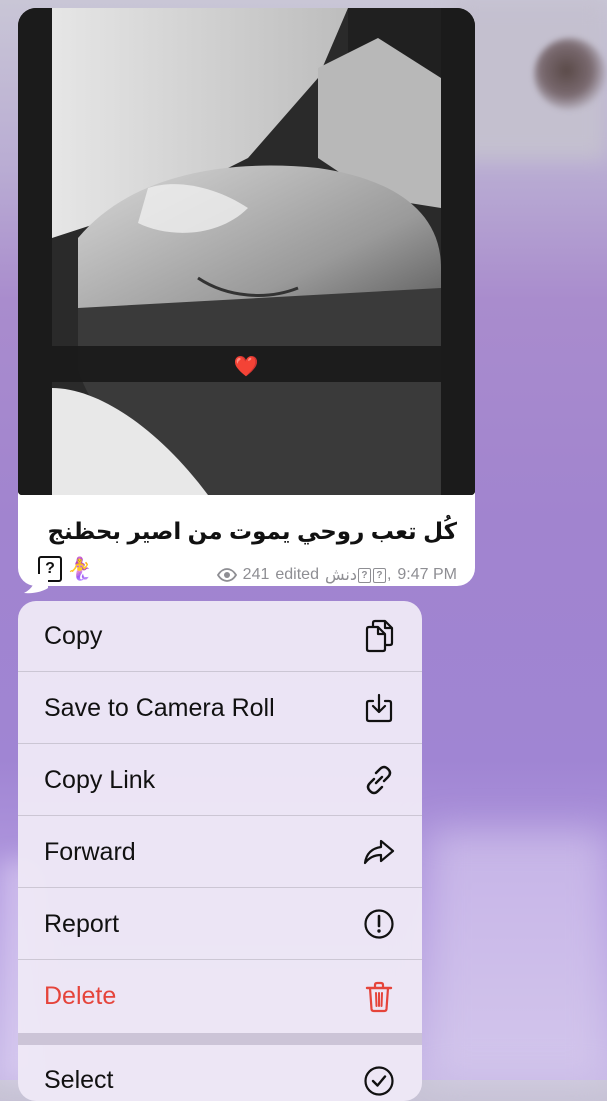 Image resolution: width=607 pixels, height=1101 pixels. What do you see at coordinates (379, 708) in the screenshot?
I see `download-icon` at bounding box center [379, 708].